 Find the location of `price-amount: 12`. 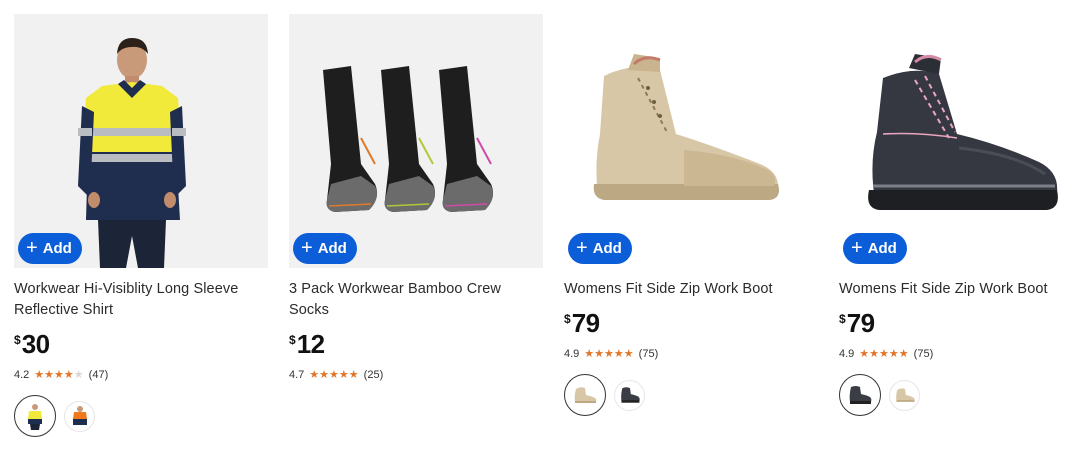

price-amount: 12 is located at coordinates (310, 344).